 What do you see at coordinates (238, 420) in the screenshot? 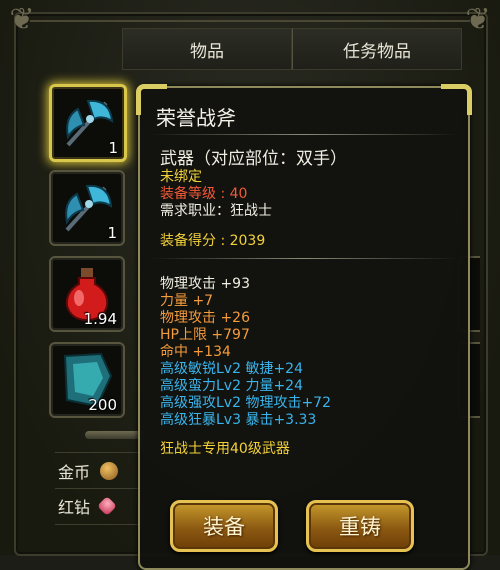
I see `skill-stat: 高级狂暴Lv3 暴击+3.33` at bounding box center [238, 420].